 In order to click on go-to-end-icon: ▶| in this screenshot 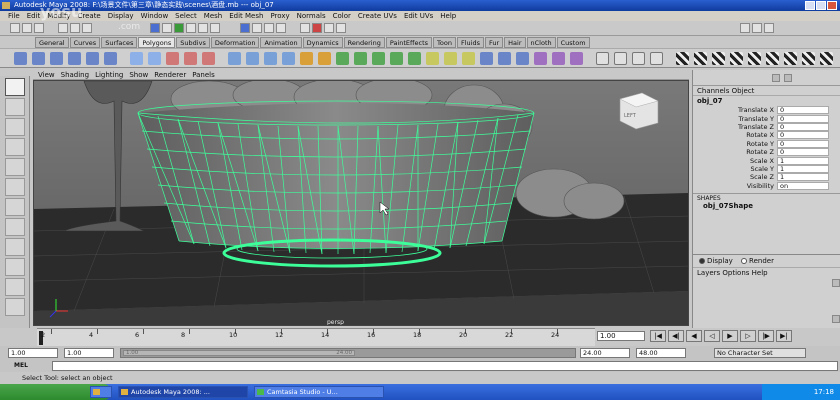, I will do `click(784, 336)`.